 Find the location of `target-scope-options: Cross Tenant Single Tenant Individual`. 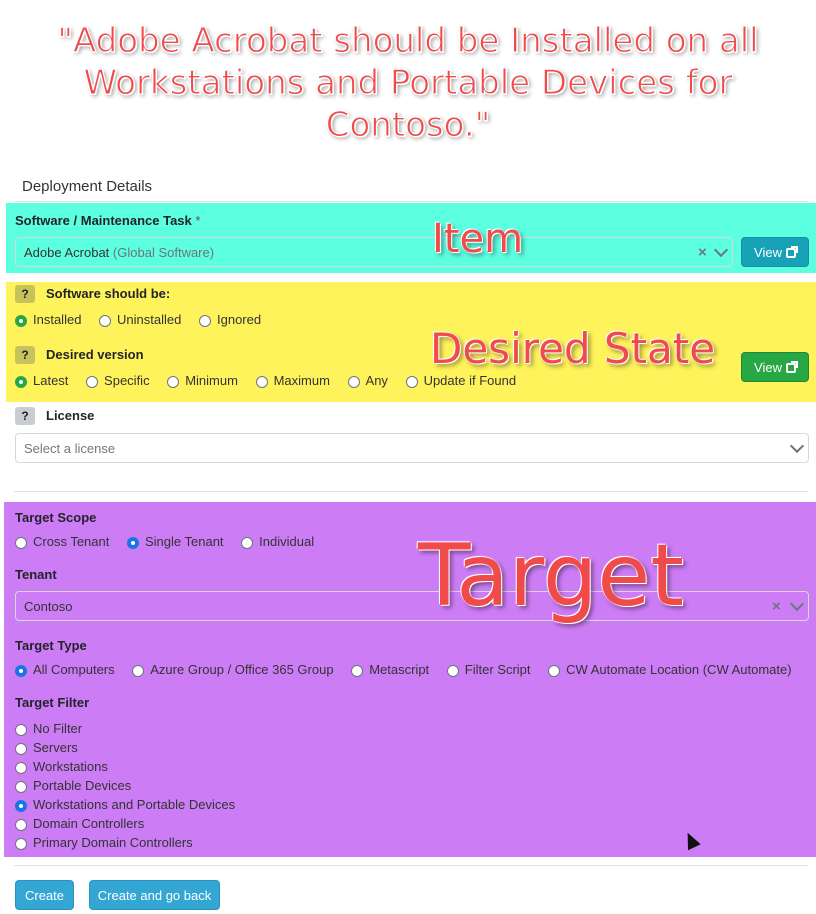

target-scope-options: Cross Tenant Single Tenant Individual is located at coordinates (171, 541).